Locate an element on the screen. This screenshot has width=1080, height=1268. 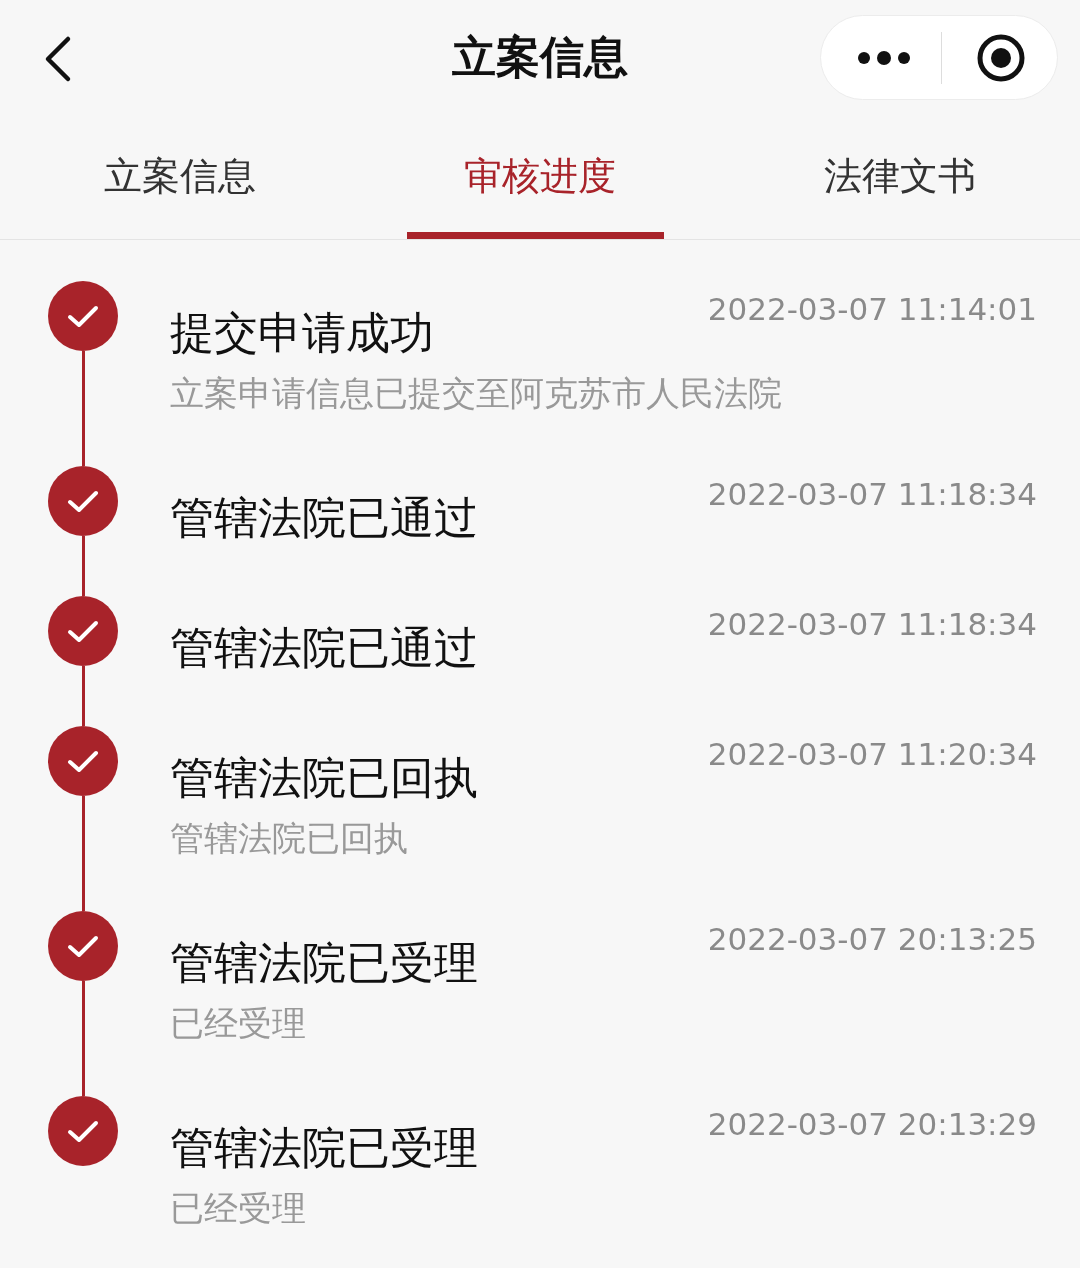
step-detail: 管辖法院已回执 is located at coordinates (289, 838).